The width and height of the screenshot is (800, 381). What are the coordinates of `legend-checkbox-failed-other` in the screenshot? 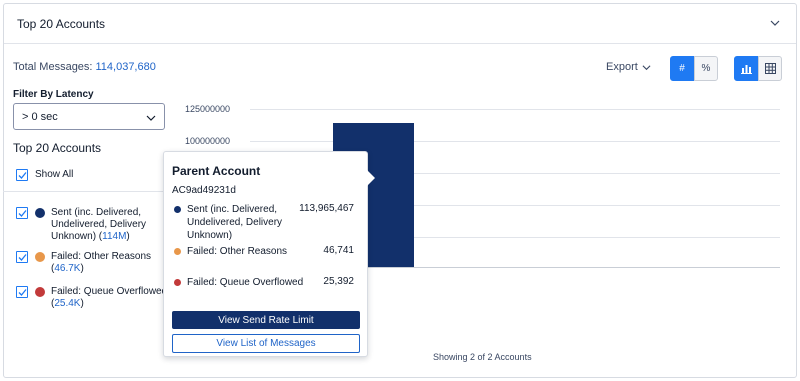 It's located at (22, 257).